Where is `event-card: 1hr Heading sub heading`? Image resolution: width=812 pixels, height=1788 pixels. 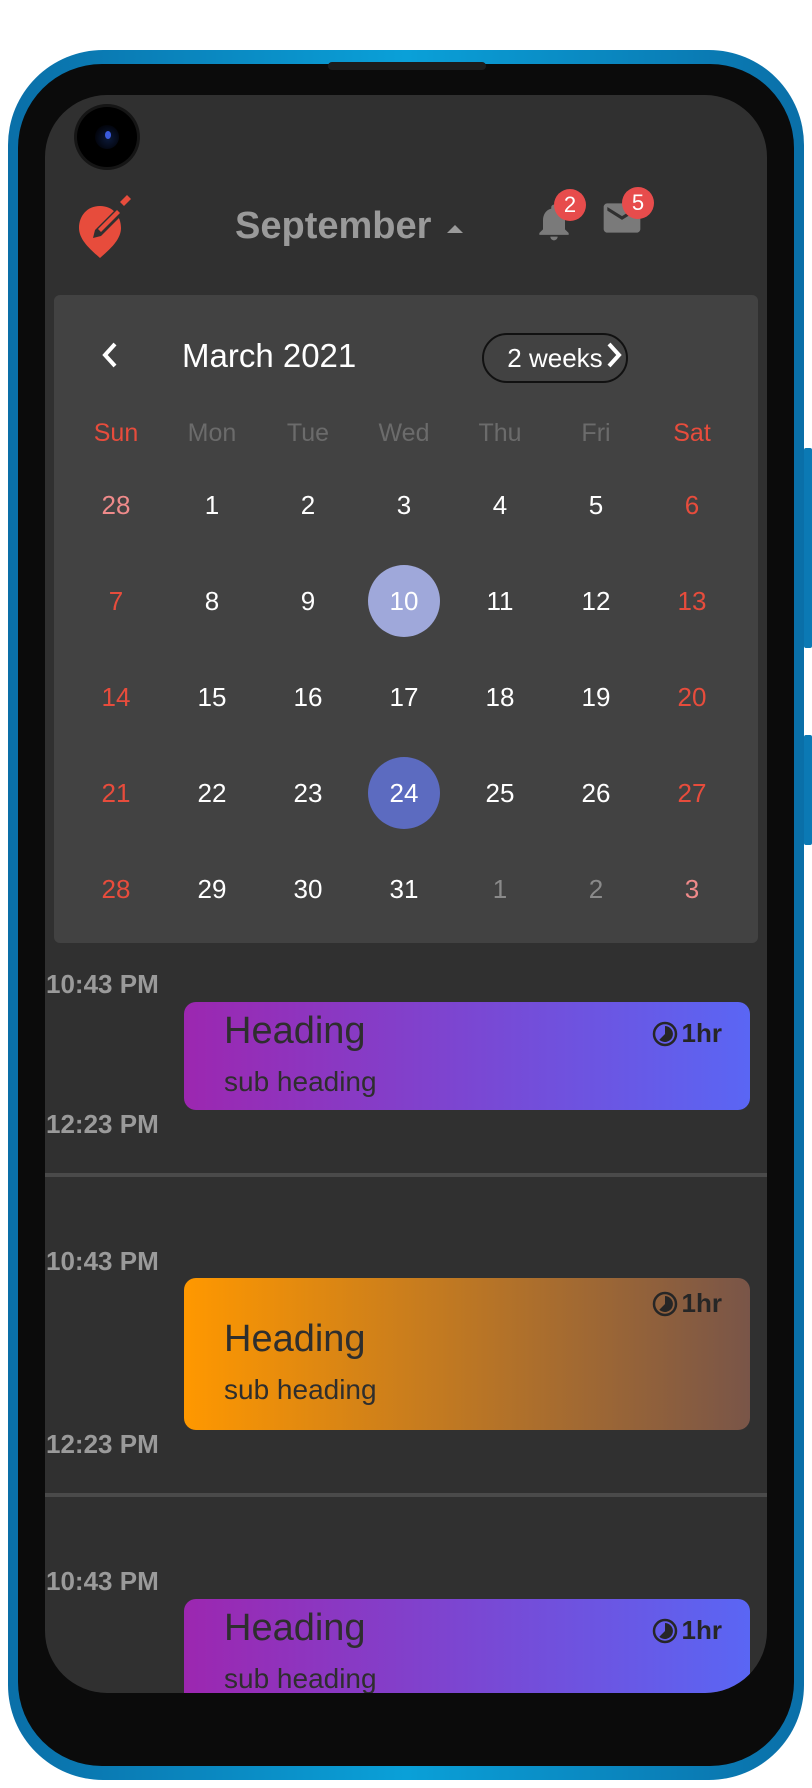
event-card: 1hr Heading sub heading is located at coordinates (467, 1354).